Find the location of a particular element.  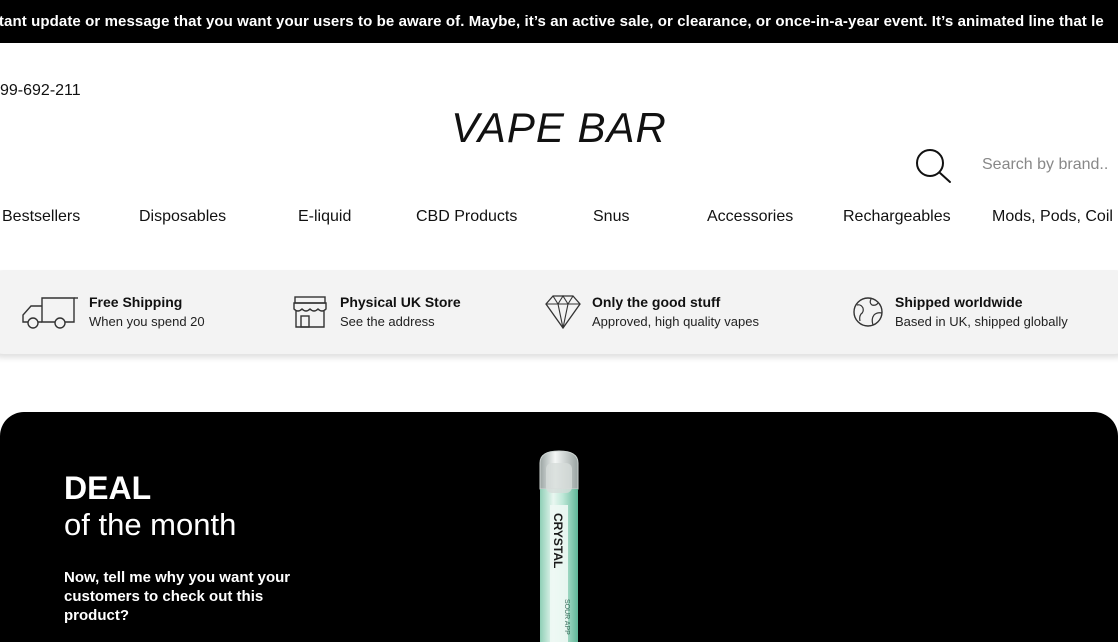

product-image: CRYSTAL SOUR APP is located at coordinates (559, 545).